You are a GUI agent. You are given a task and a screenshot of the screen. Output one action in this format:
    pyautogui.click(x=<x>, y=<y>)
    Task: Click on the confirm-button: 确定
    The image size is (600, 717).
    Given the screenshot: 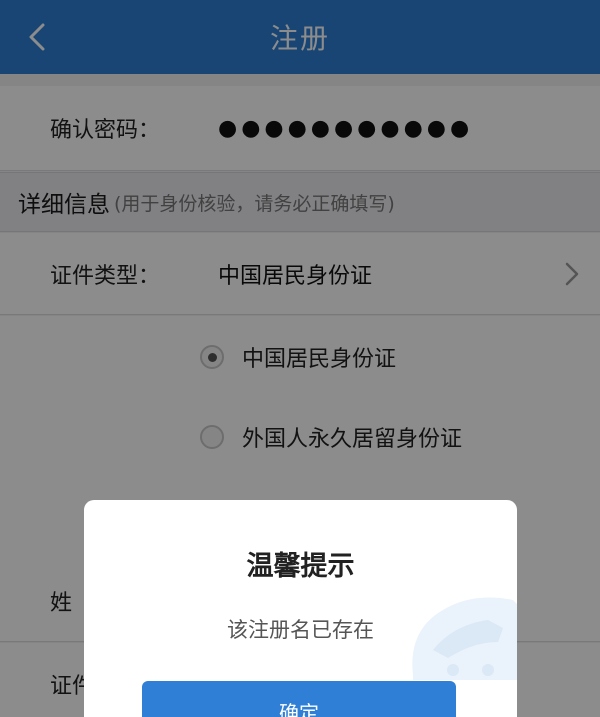 What is the action you would take?
    pyautogui.click(x=299, y=699)
    